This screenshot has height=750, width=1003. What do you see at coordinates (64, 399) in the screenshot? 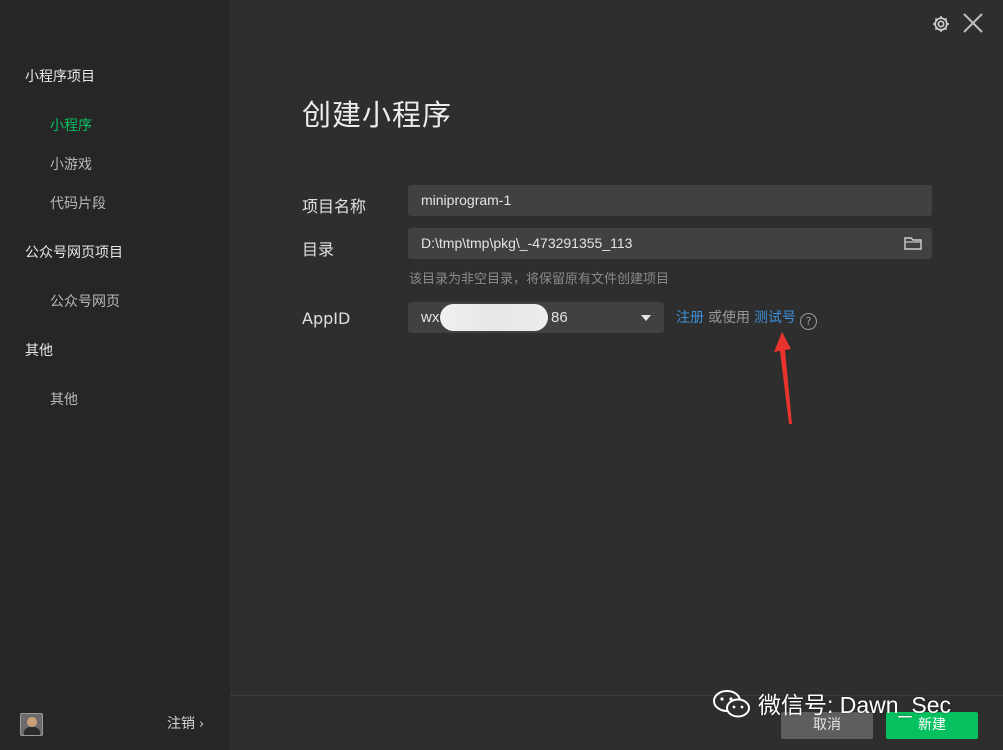
I see `sidebar-item-other: 其他` at bounding box center [64, 399].